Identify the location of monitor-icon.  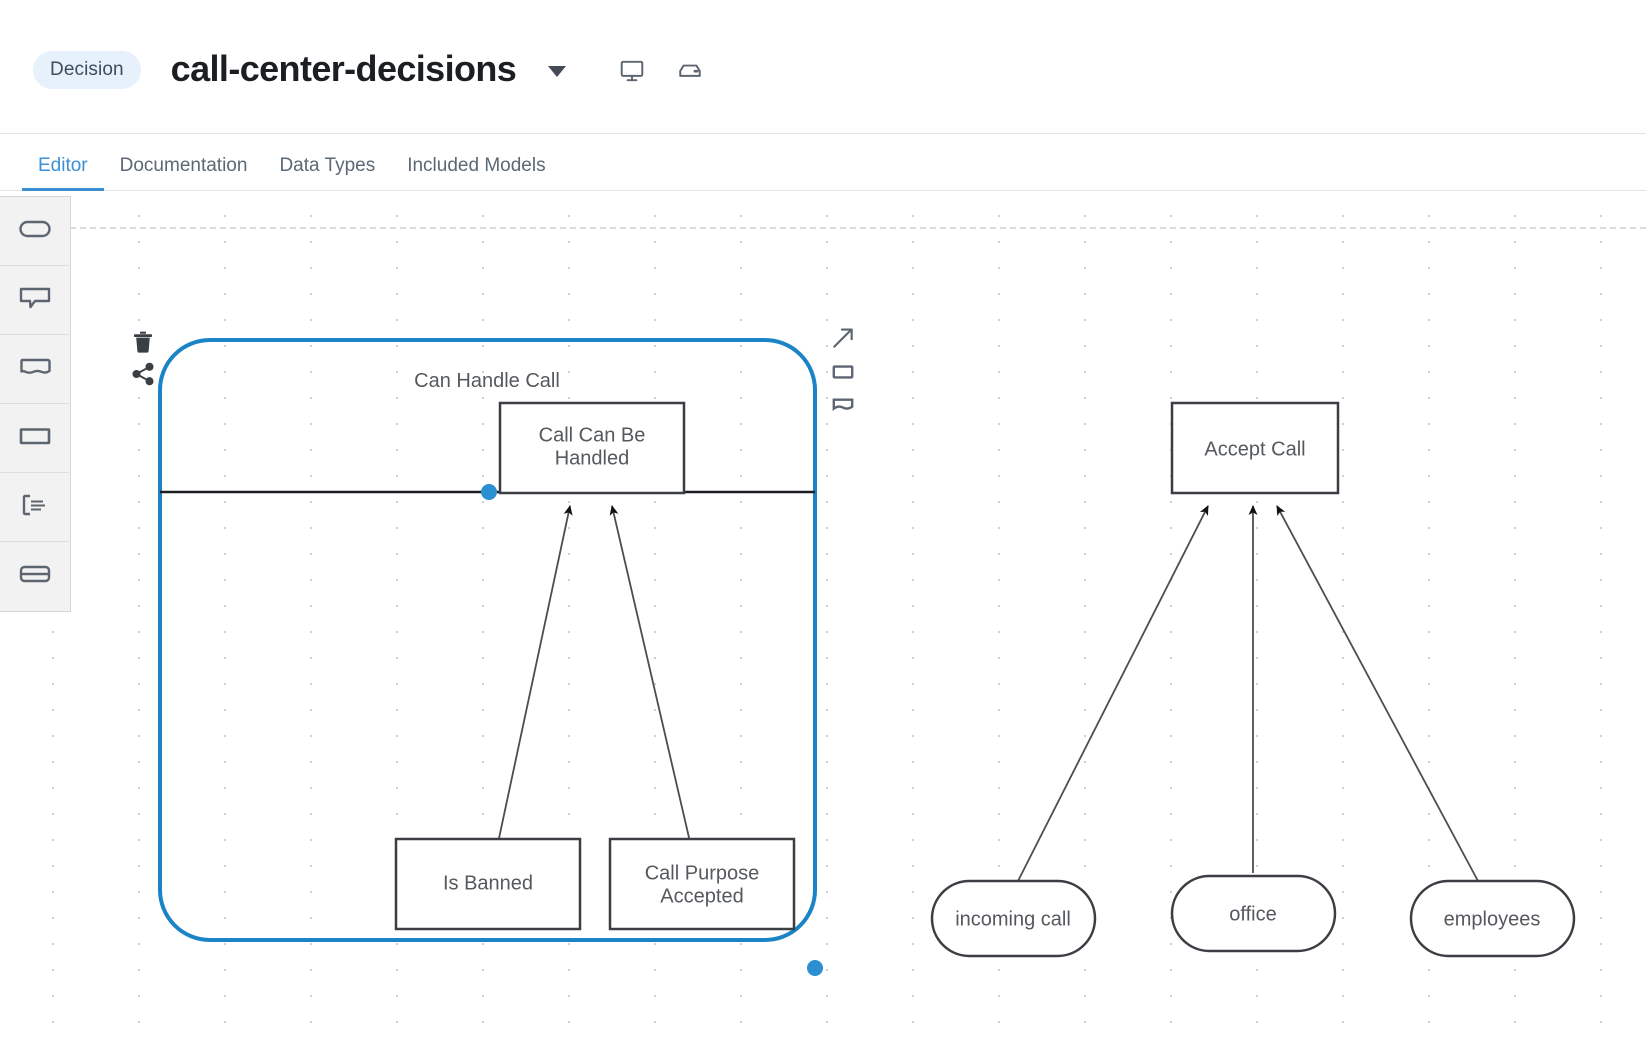
(632, 71).